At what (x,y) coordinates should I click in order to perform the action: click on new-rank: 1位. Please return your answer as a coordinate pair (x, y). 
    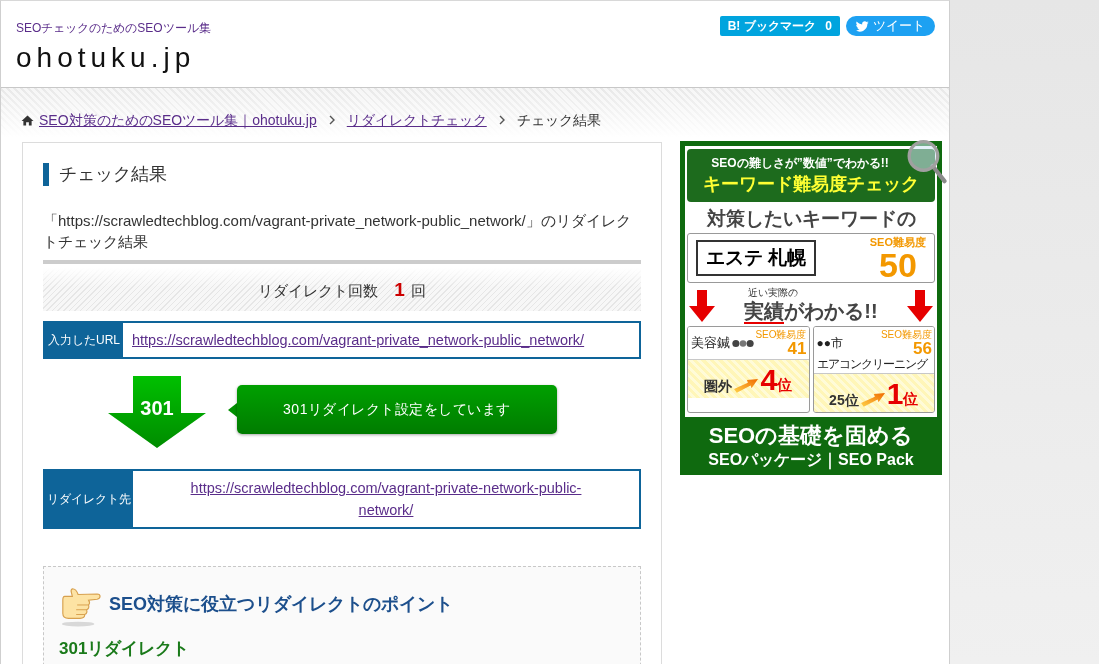
    Looking at the image, I should click on (902, 394).